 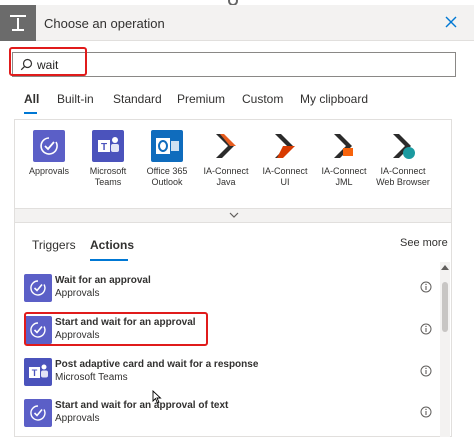 I want to click on action-name: Start and wait for an approval of text, so click(x=142, y=405).